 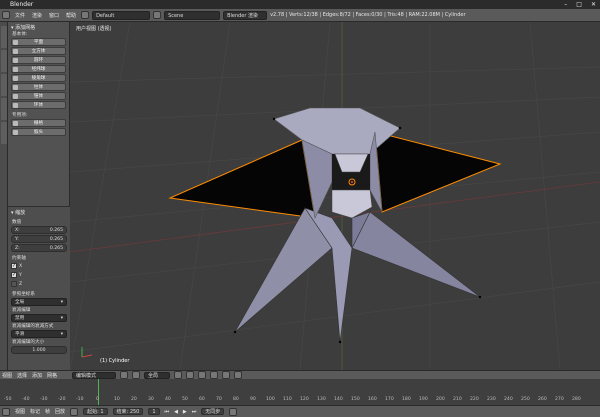 I want to click on shading-icon, so click(x=124, y=375).